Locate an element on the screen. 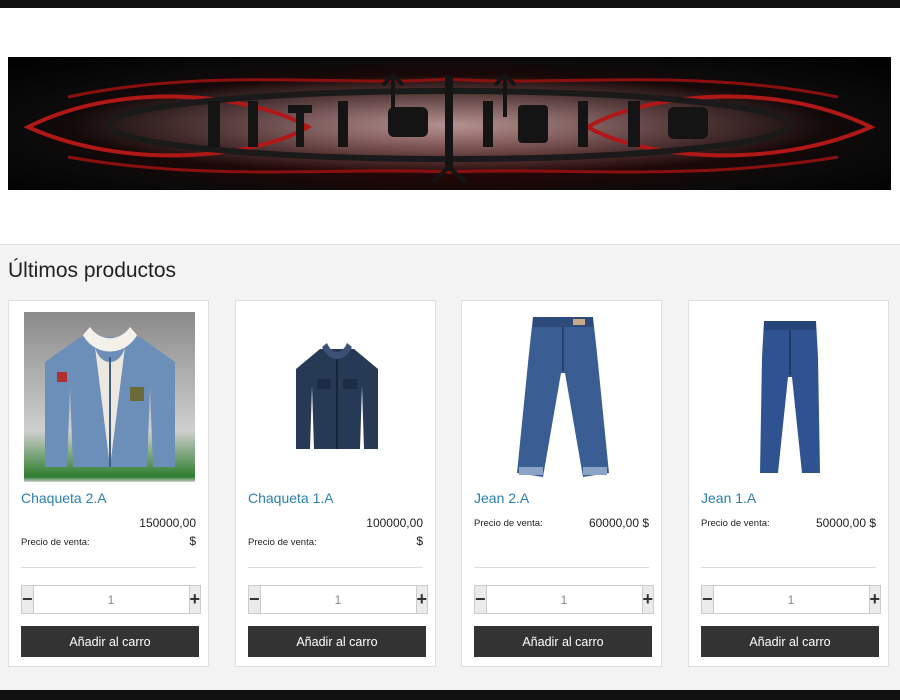 This screenshot has width=900, height=700. product-image-dark-denim-jacket is located at coordinates (336, 397).